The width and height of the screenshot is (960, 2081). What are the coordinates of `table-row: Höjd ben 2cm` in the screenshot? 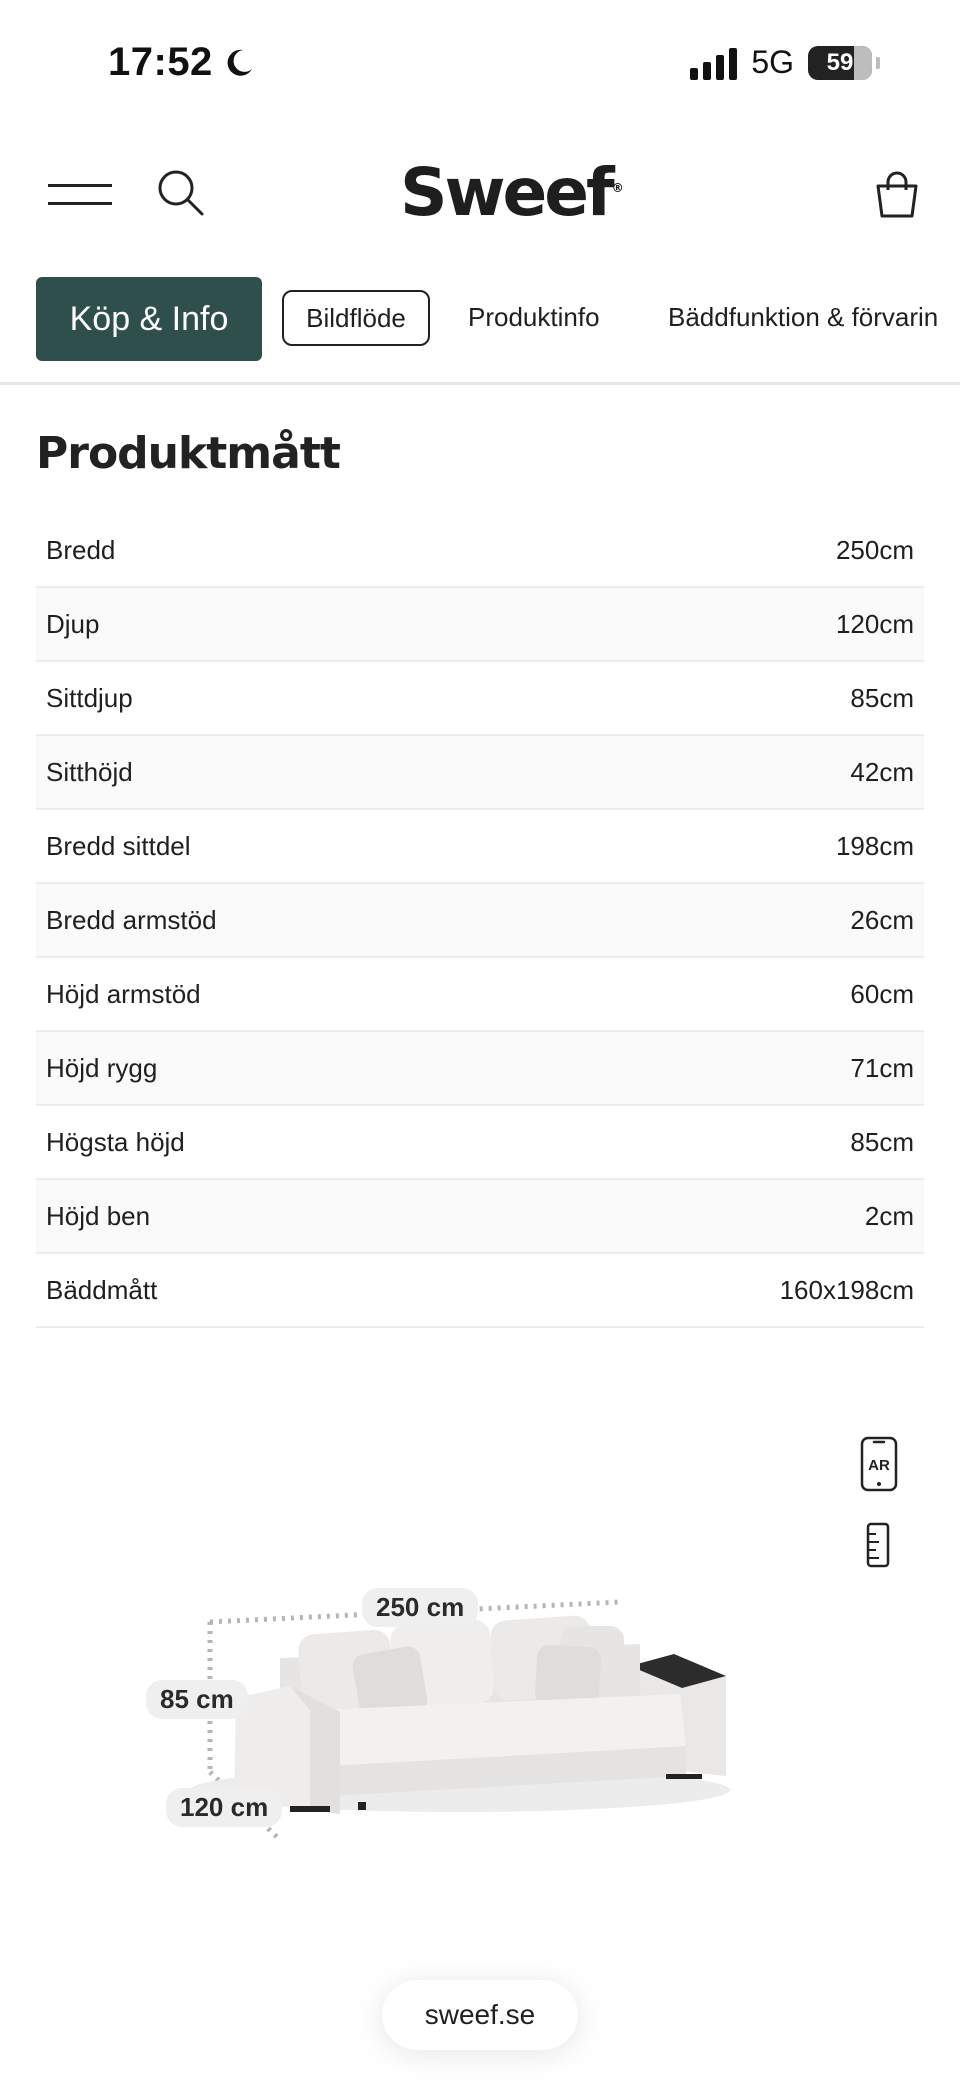 It's located at (480, 1217).